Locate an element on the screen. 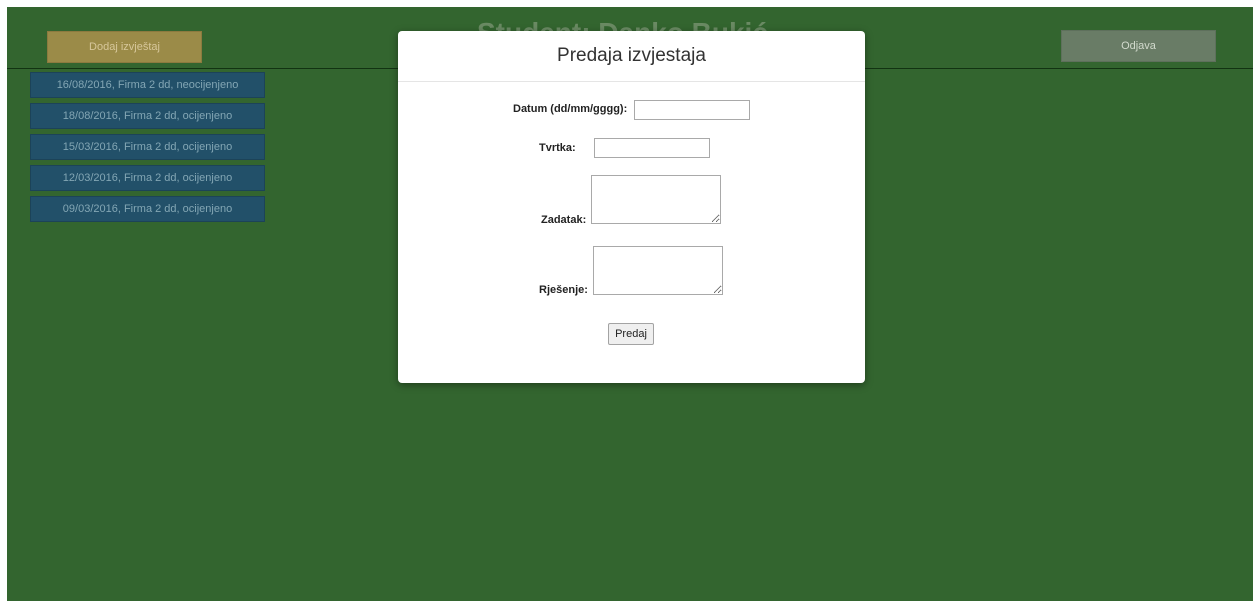 This screenshot has width=1253, height=601. add-report-button: Dodaj izvještaj is located at coordinates (124, 47).